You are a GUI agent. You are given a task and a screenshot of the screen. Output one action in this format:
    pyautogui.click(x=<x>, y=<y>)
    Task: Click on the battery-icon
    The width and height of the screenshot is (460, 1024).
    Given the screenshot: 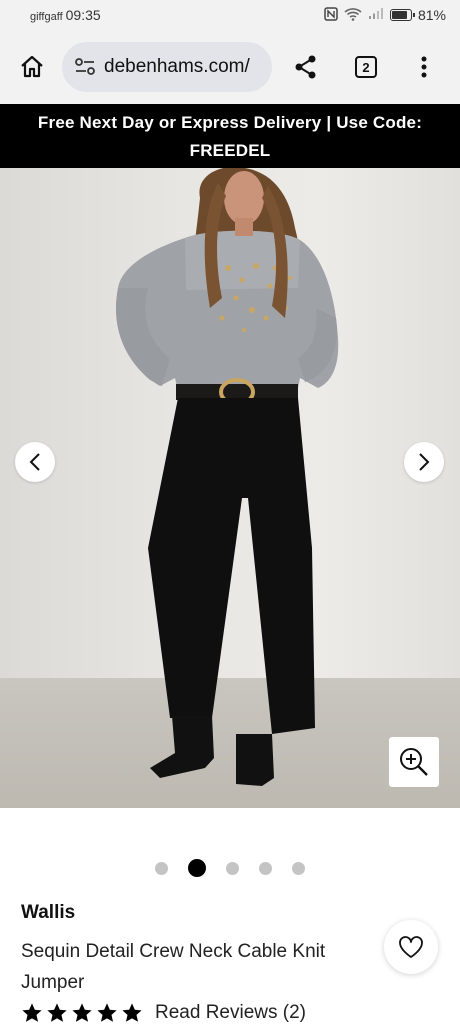 What is the action you would take?
    pyautogui.click(x=402, y=15)
    